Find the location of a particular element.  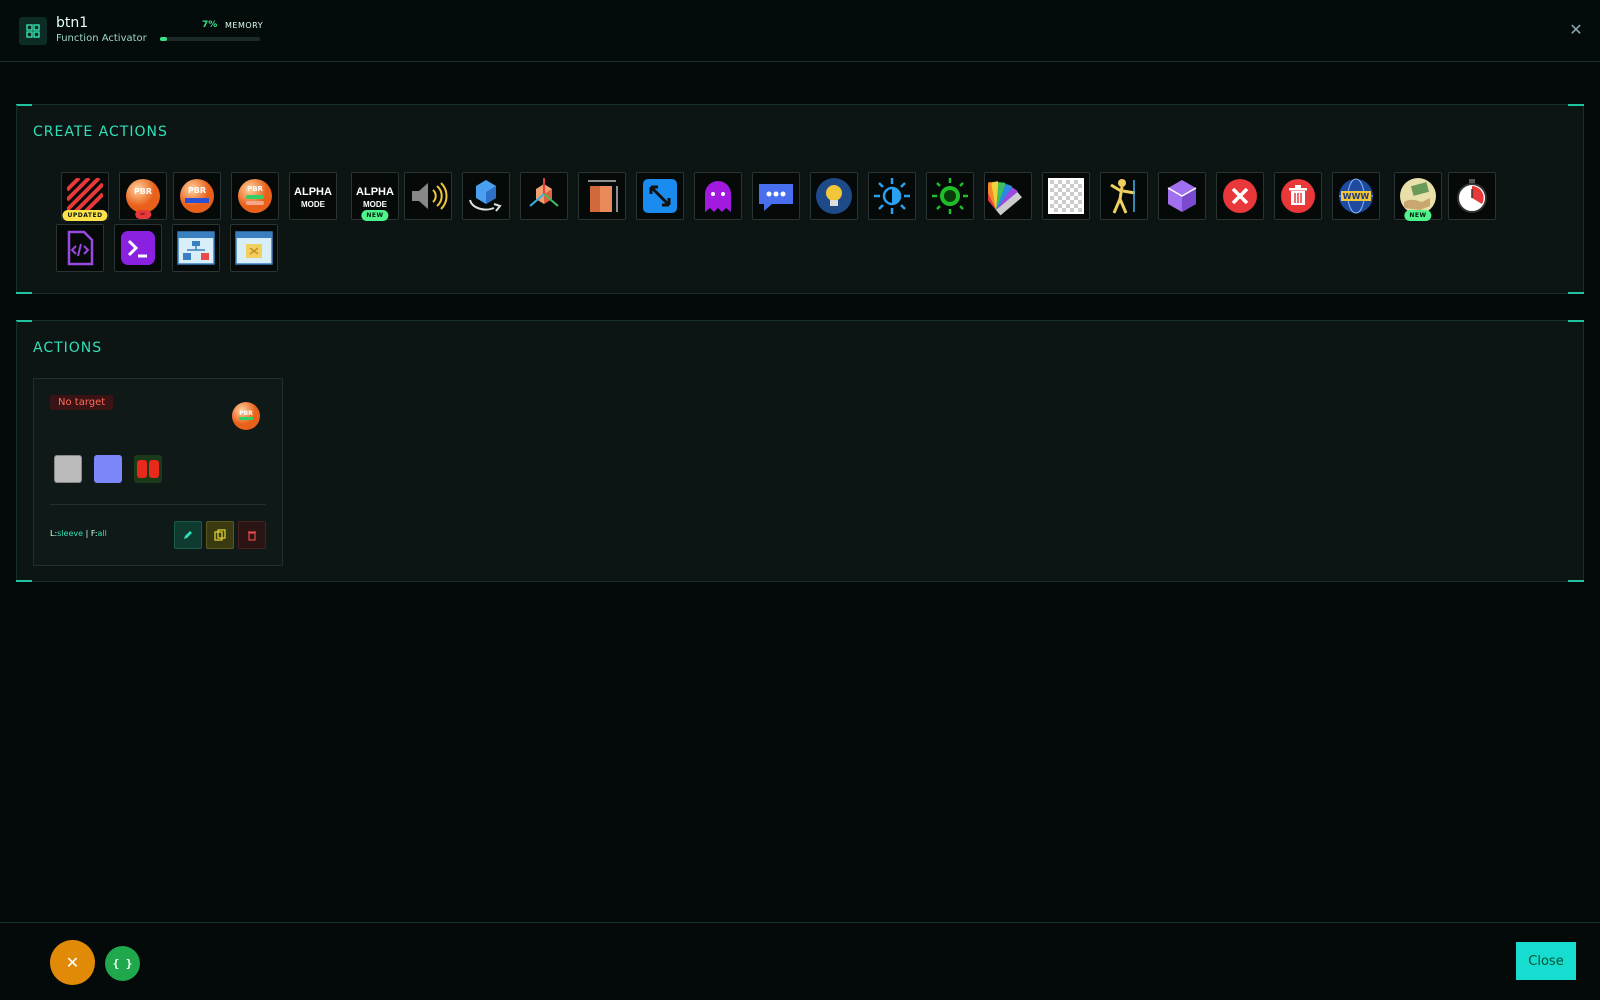

chat-bubble-icon is located at coordinates (776, 196).